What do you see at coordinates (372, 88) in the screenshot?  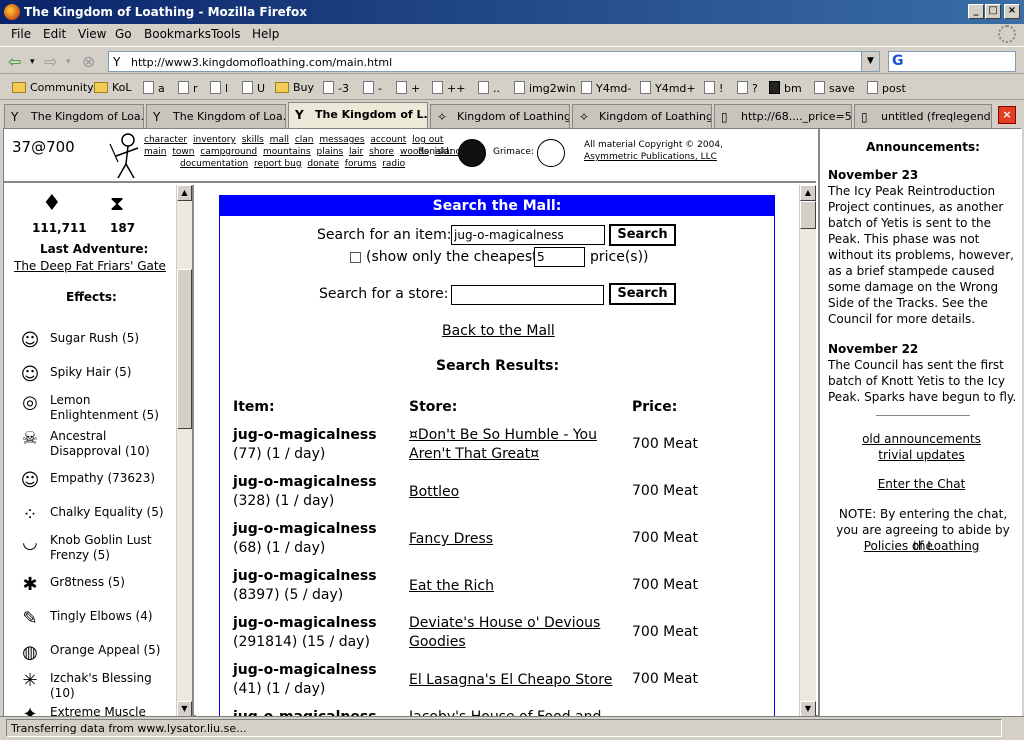 I see `bookmark-minus: -` at bounding box center [372, 88].